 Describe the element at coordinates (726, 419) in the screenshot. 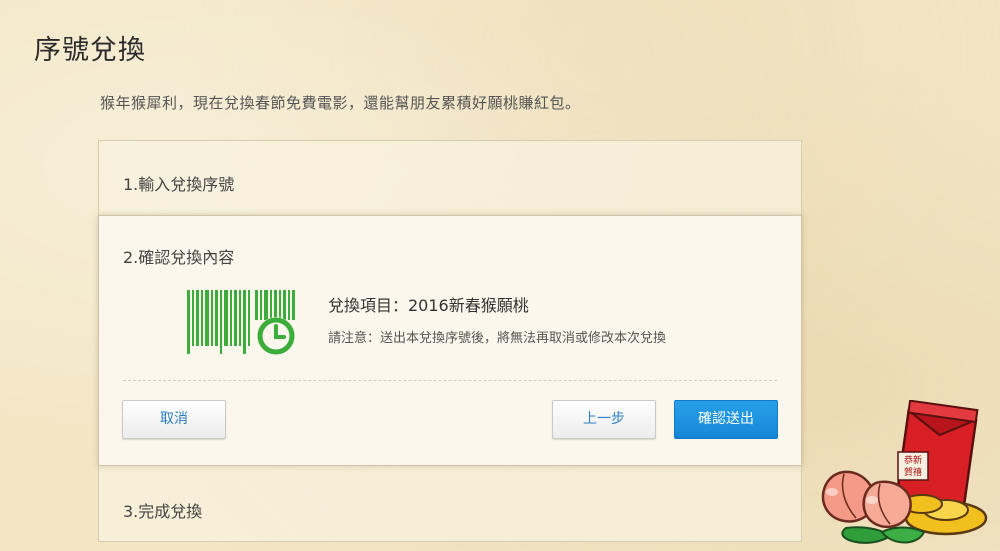

I see `confirm-submit-button: 確認送出` at that location.